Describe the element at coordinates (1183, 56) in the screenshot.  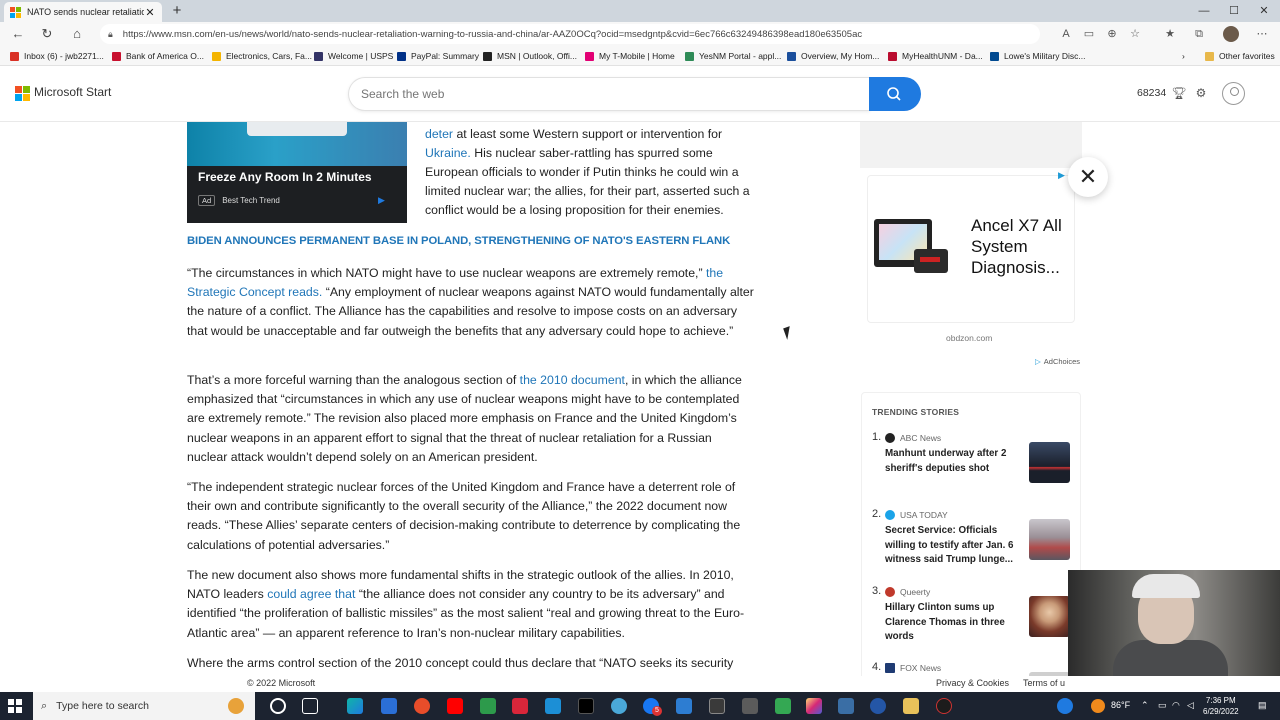
I see `favorites-overflow-chevron-icon: ›` at that location.